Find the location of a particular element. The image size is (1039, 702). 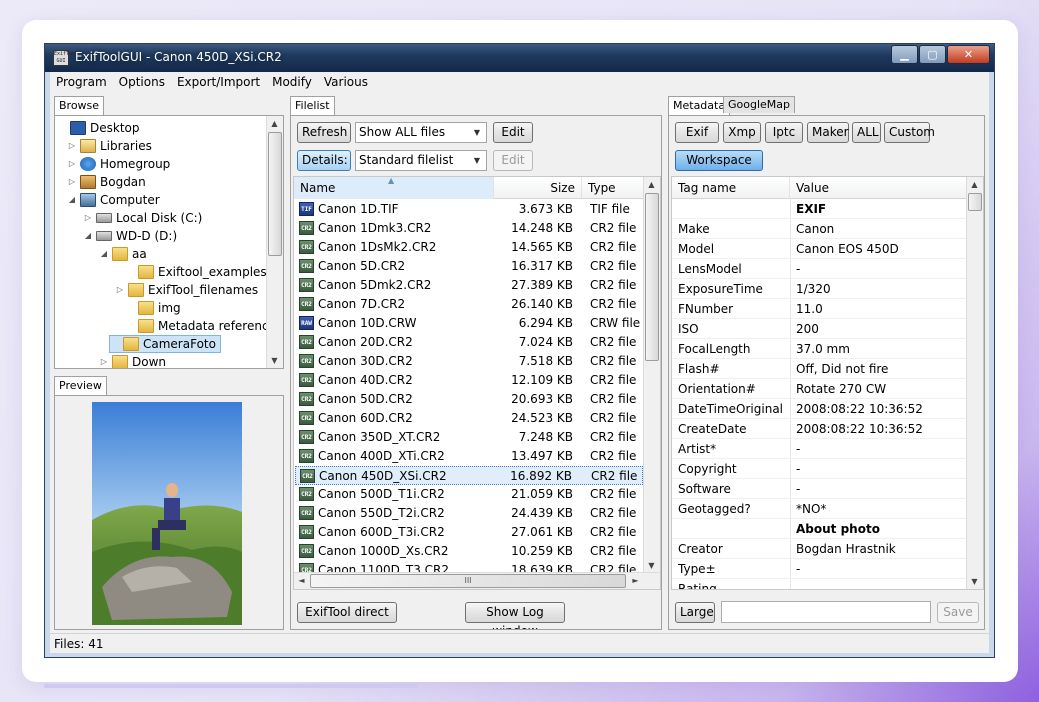

tree-item: ▷ Local Disk (C:) is located at coordinates (142, 218).